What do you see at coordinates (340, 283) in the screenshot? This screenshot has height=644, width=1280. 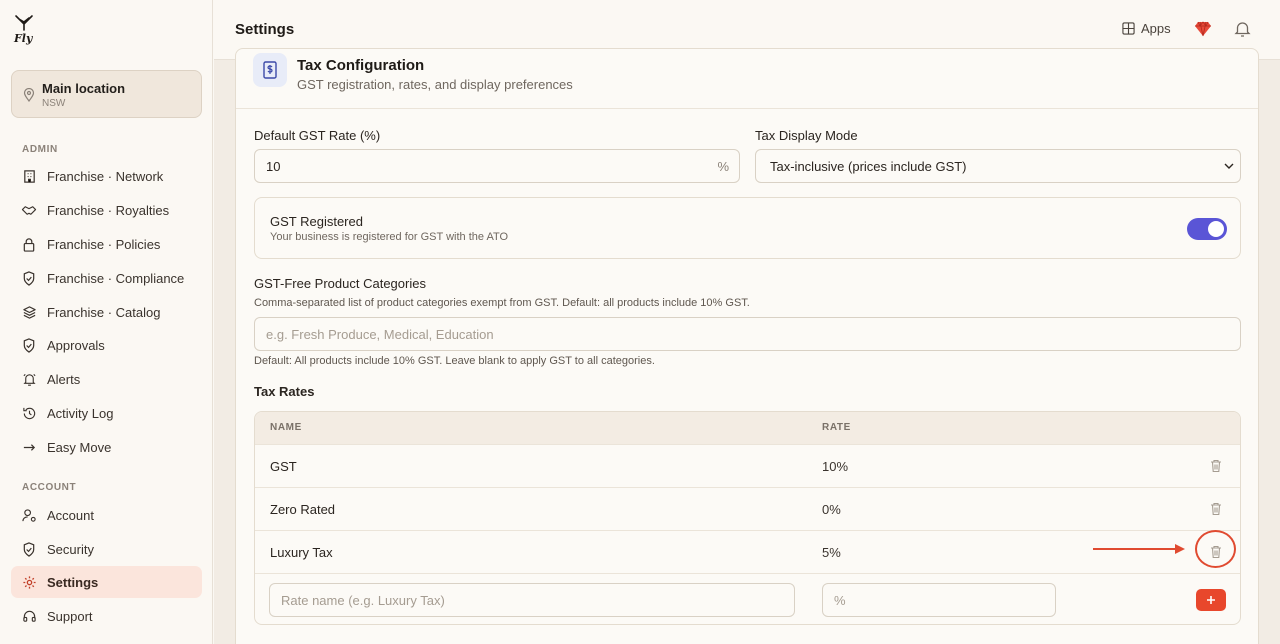 I see `gst-free-label: GST-Free Product Categories` at bounding box center [340, 283].